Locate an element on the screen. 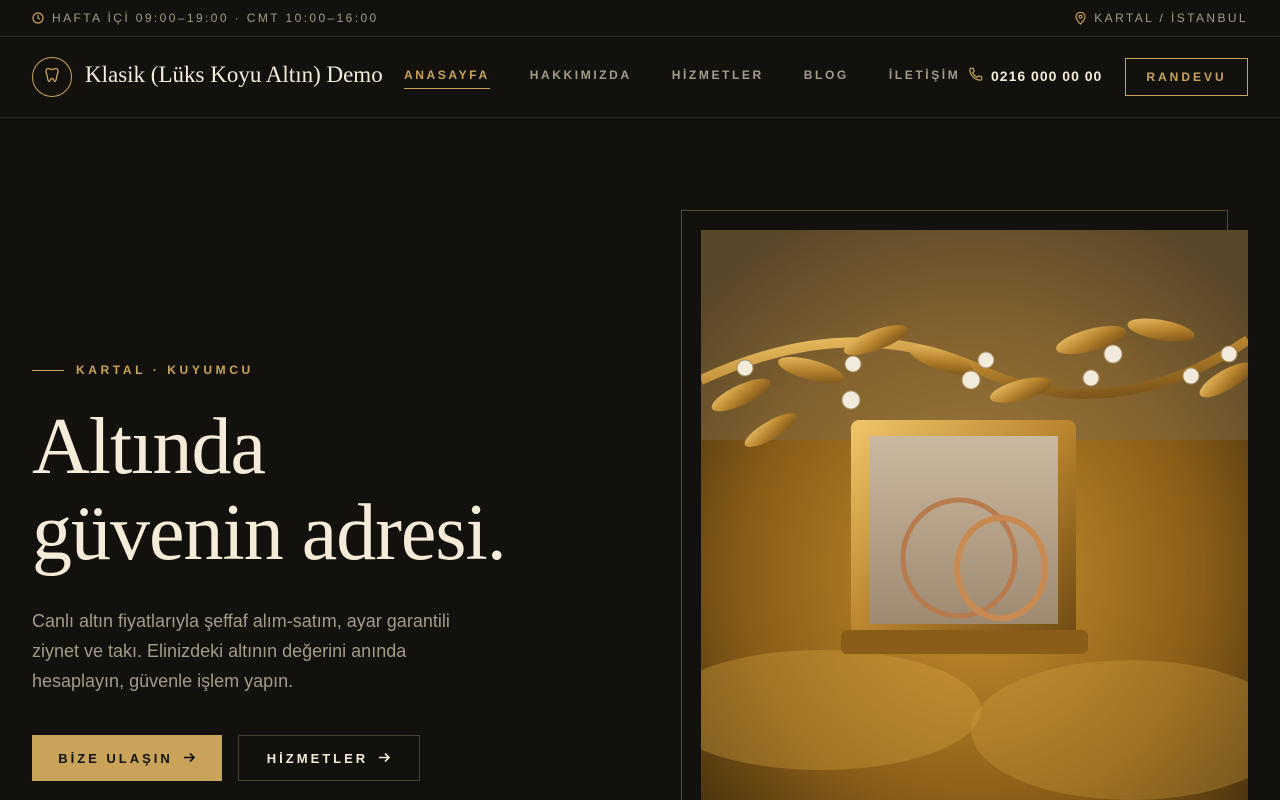 The image size is (1280, 800). hero-headline: Altında güvenin adresi. is located at coordinates (269, 490).